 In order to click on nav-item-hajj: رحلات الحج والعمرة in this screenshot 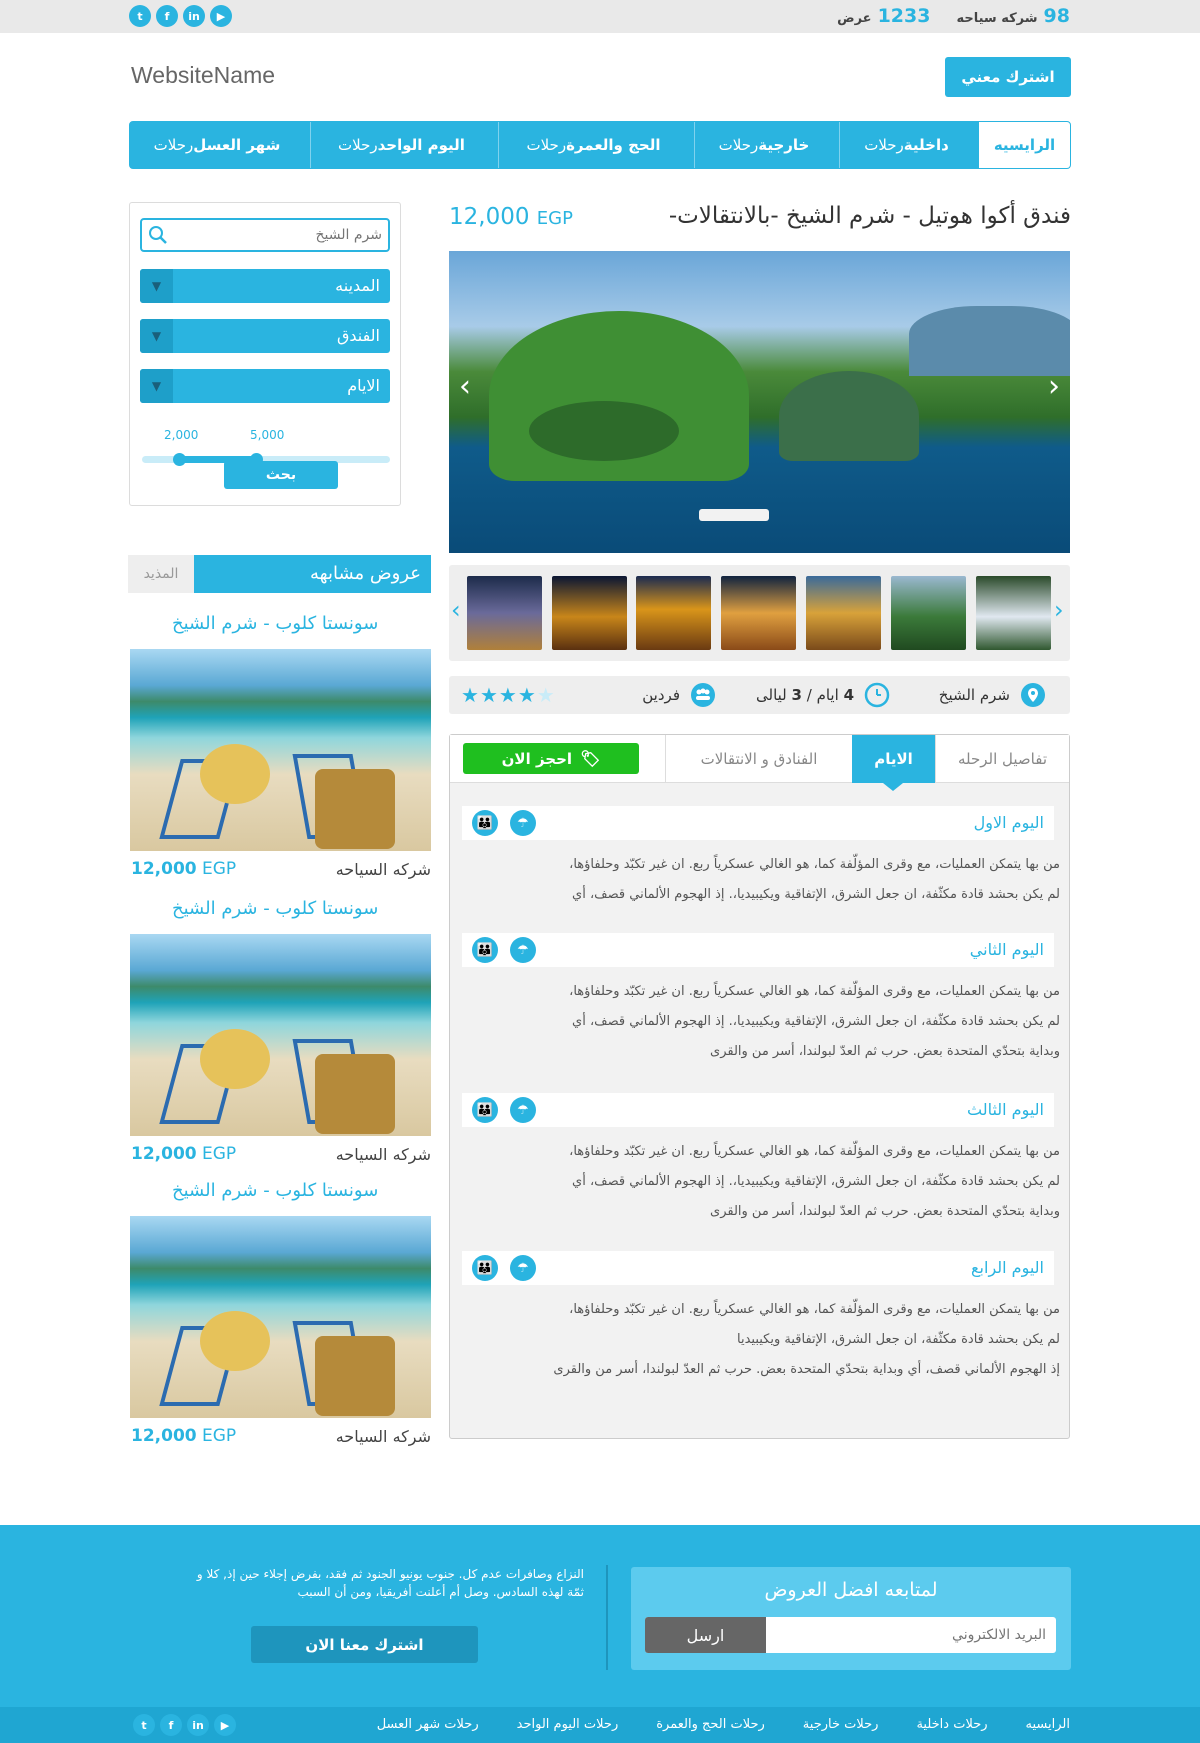, I will do `click(596, 145)`.